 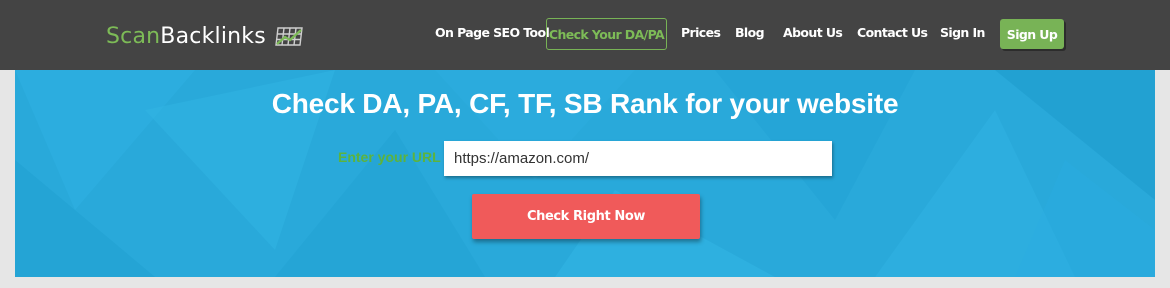 I want to click on sign-up-button: Sign Up, so click(x=1032, y=34).